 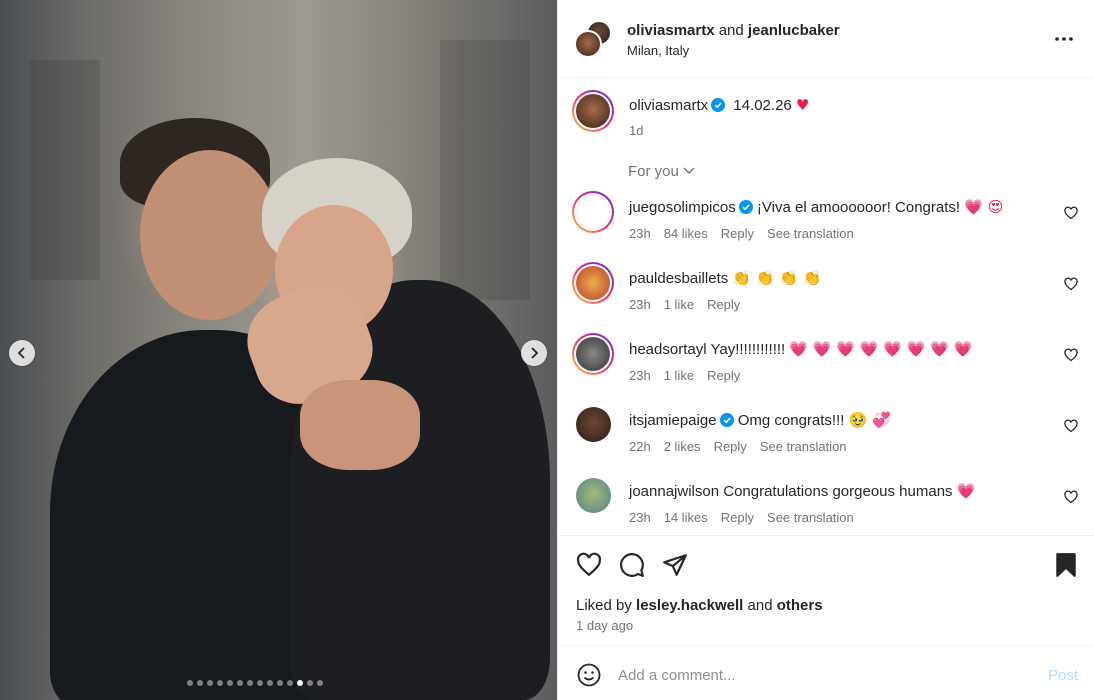 I want to click on comment-emoji: 👏 👏 👏 👏, so click(x=777, y=278).